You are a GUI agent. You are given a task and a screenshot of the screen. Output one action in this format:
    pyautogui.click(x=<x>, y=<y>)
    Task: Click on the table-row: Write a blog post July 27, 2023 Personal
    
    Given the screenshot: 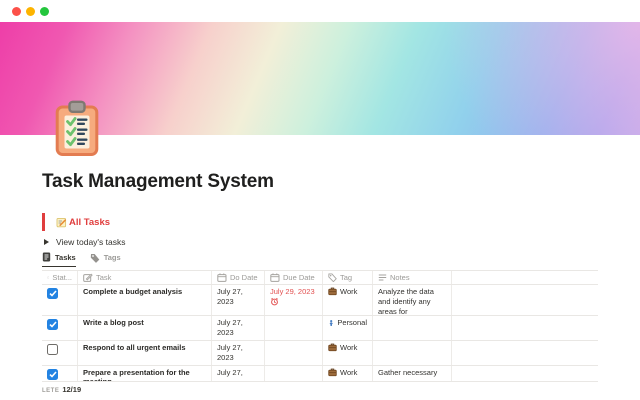 What is the action you would take?
    pyautogui.click(x=320, y=328)
    